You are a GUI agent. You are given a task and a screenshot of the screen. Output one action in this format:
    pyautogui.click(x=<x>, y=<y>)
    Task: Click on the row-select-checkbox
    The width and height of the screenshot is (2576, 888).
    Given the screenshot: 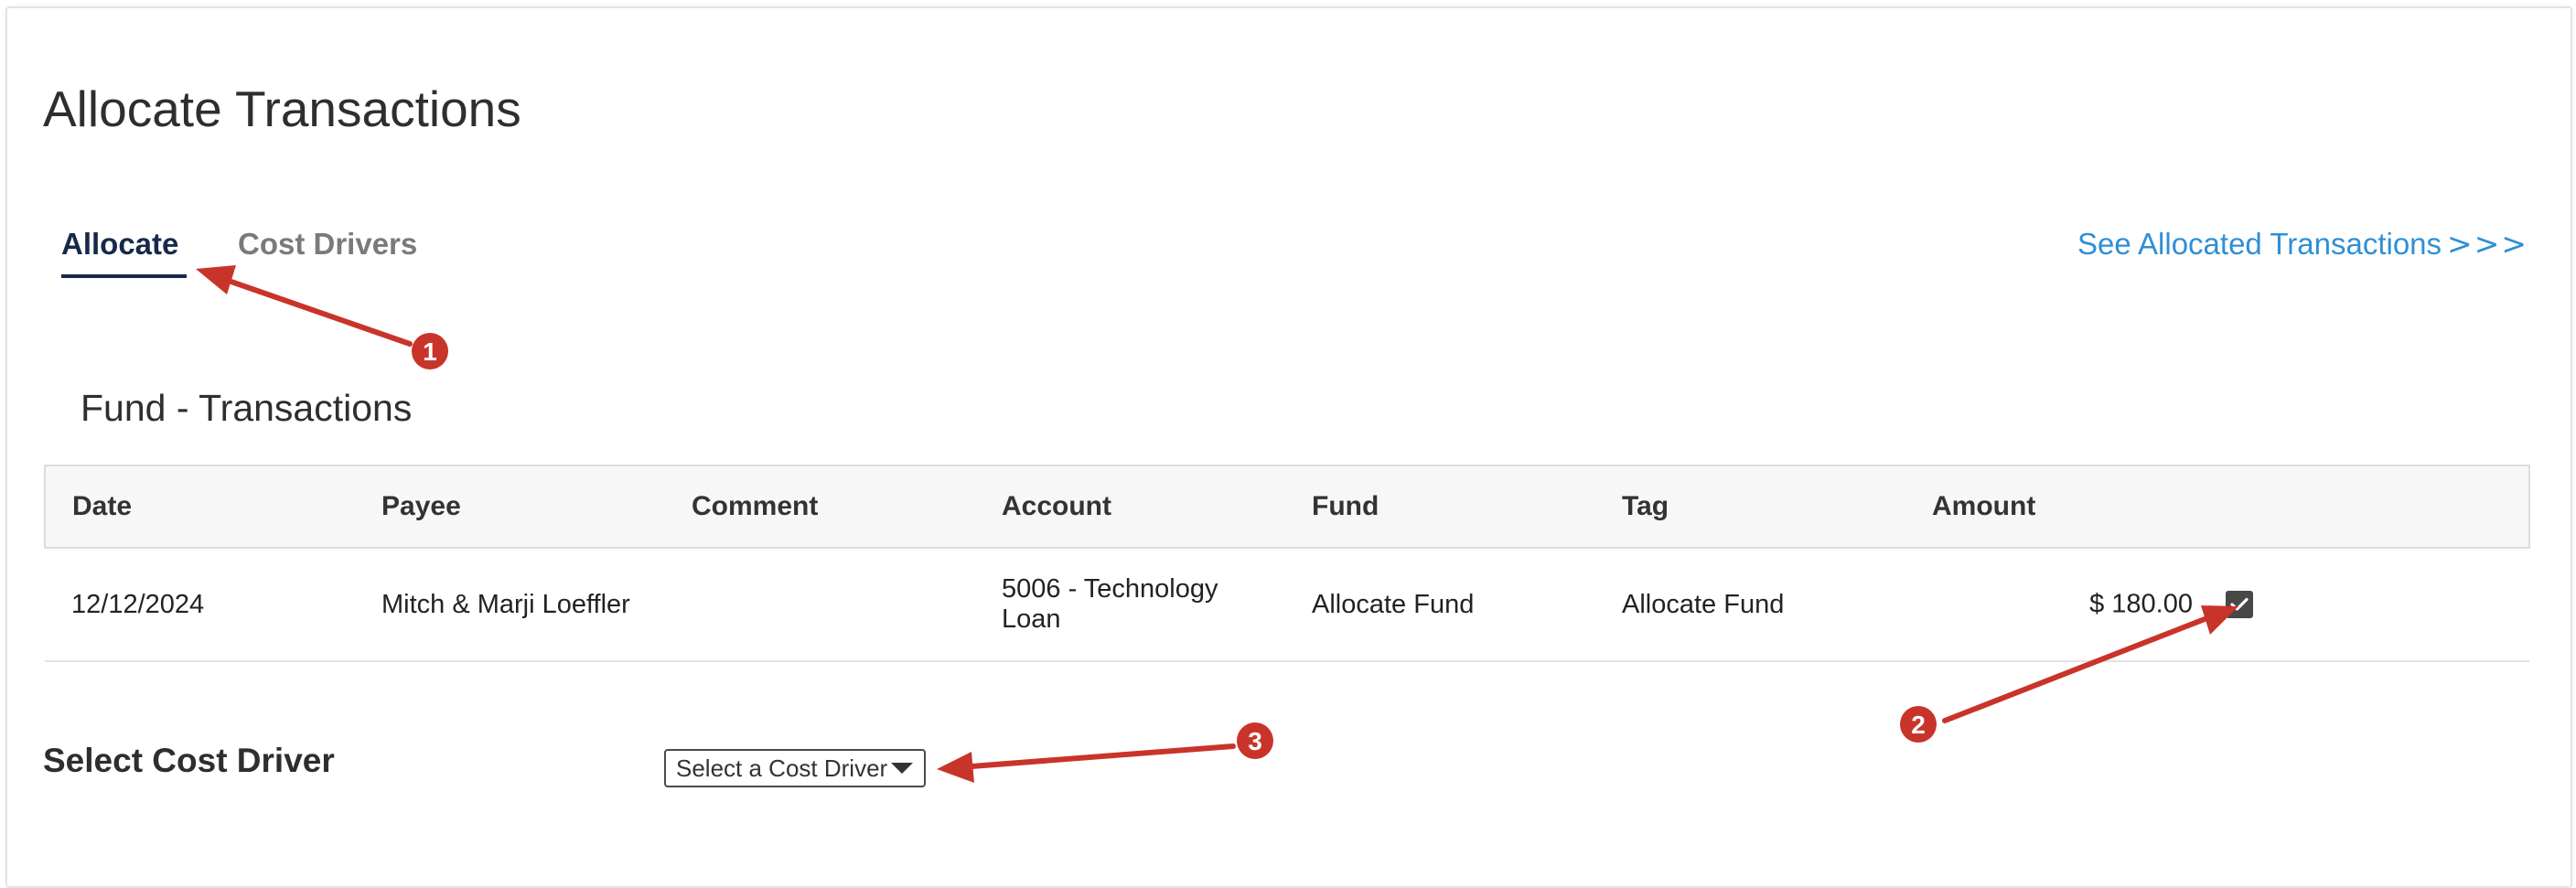 What is the action you would take?
    pyautogui.click(x=2239, y=605)
    